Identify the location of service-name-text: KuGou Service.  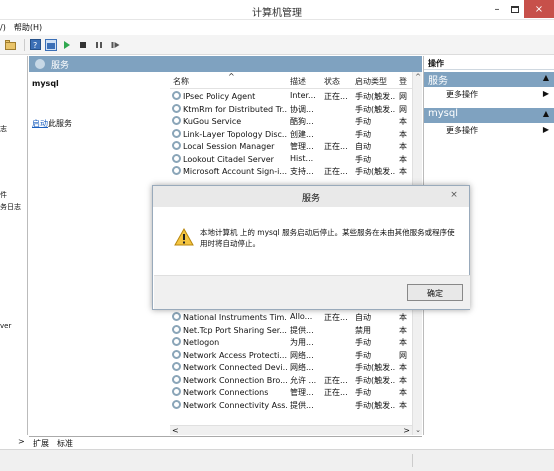
(212, 121).